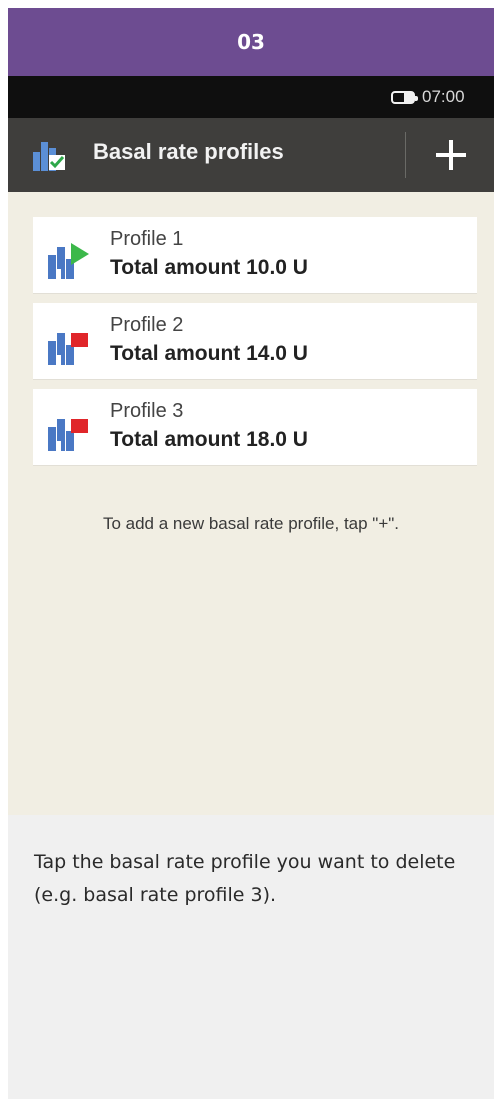  I want to click on step-number-header: 03, so click(251, 42).